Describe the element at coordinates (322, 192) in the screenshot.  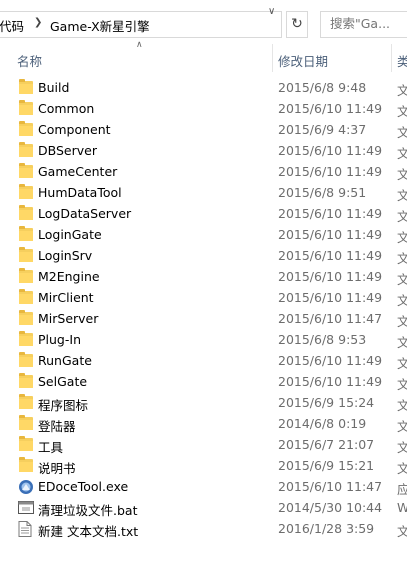
I see `file-modified-date: 2015/6/8 9:51` at that location.